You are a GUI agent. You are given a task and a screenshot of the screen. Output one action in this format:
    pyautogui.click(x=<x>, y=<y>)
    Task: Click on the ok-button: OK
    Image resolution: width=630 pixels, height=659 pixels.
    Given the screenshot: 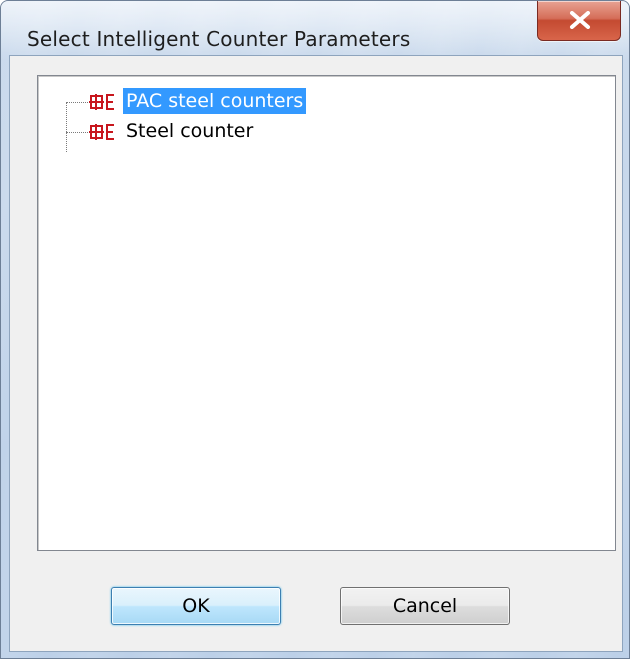 What is the action you would take?
    pyautogui.click(x=196, y=606)
    